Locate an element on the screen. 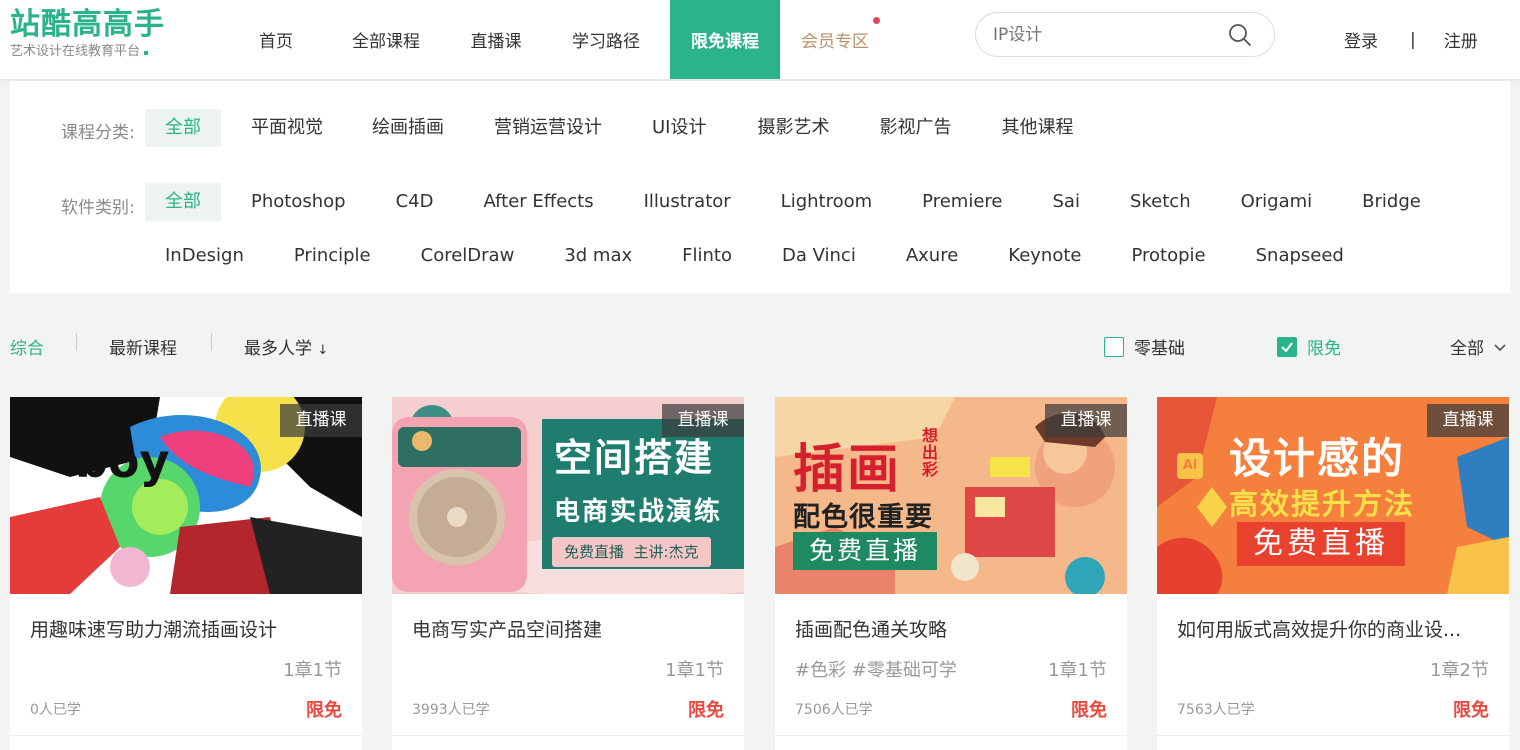 Image resolution: width=1520 pixels, height=750 pixels. software-coreldraw: CorelDraw is located at coordinates (468, 256).